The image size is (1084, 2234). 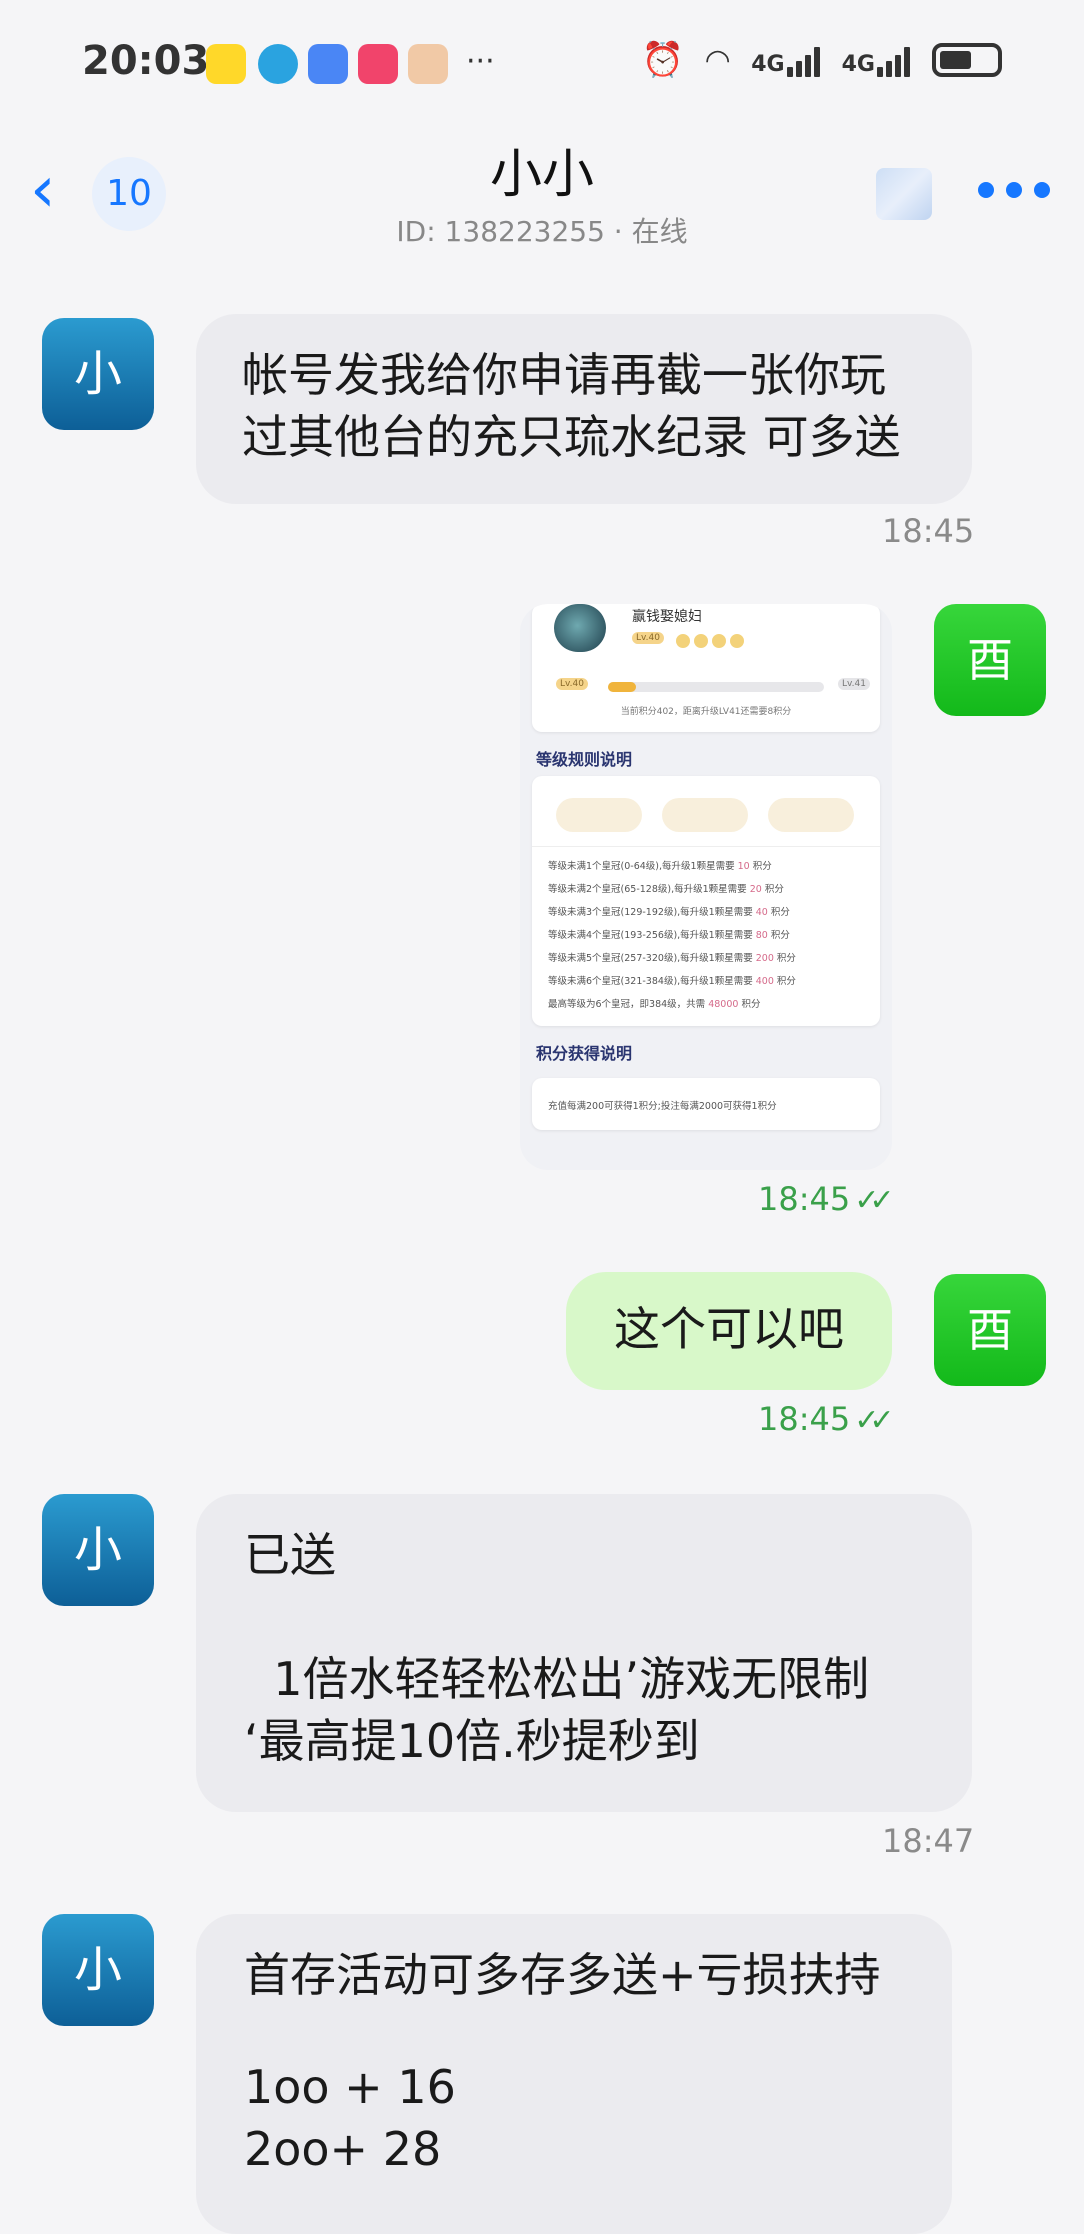 What do you see at coordinates (876, 60) in the screenshot?
I see `signal-2: 4G` at bounding box center [876, 60].